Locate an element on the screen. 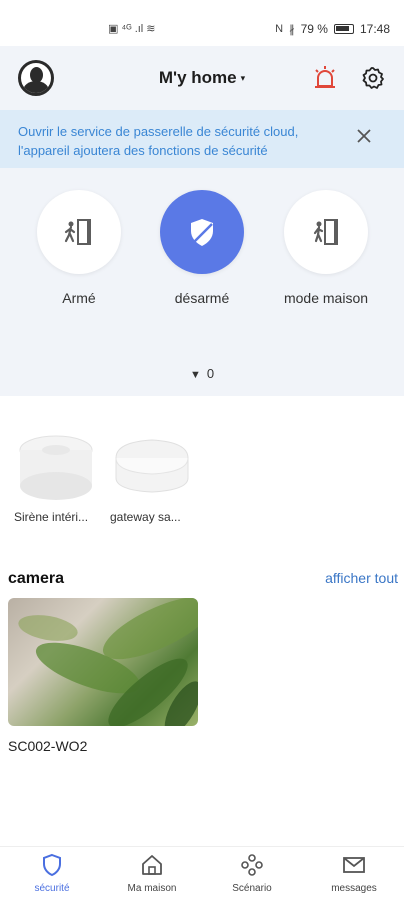 The height and width of the screenshot is (900, 404). camera-name: SC002-WO2 is located at coordinates (48, 746).